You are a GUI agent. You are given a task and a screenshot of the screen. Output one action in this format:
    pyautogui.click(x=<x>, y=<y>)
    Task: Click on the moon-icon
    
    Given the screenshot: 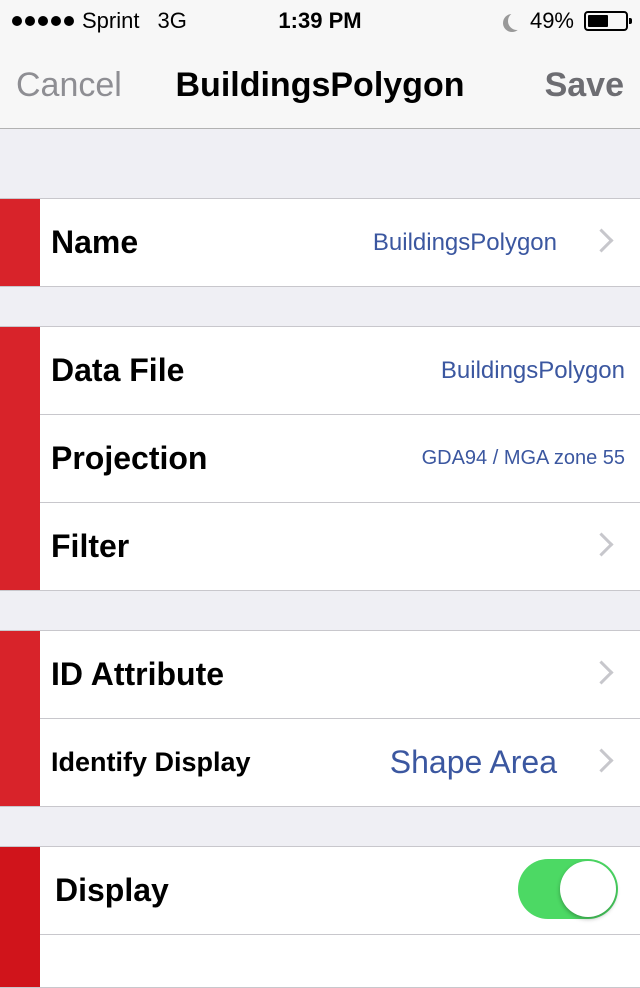 What is the action you would take?
    pyautogui.click(x=516, y=21)
    